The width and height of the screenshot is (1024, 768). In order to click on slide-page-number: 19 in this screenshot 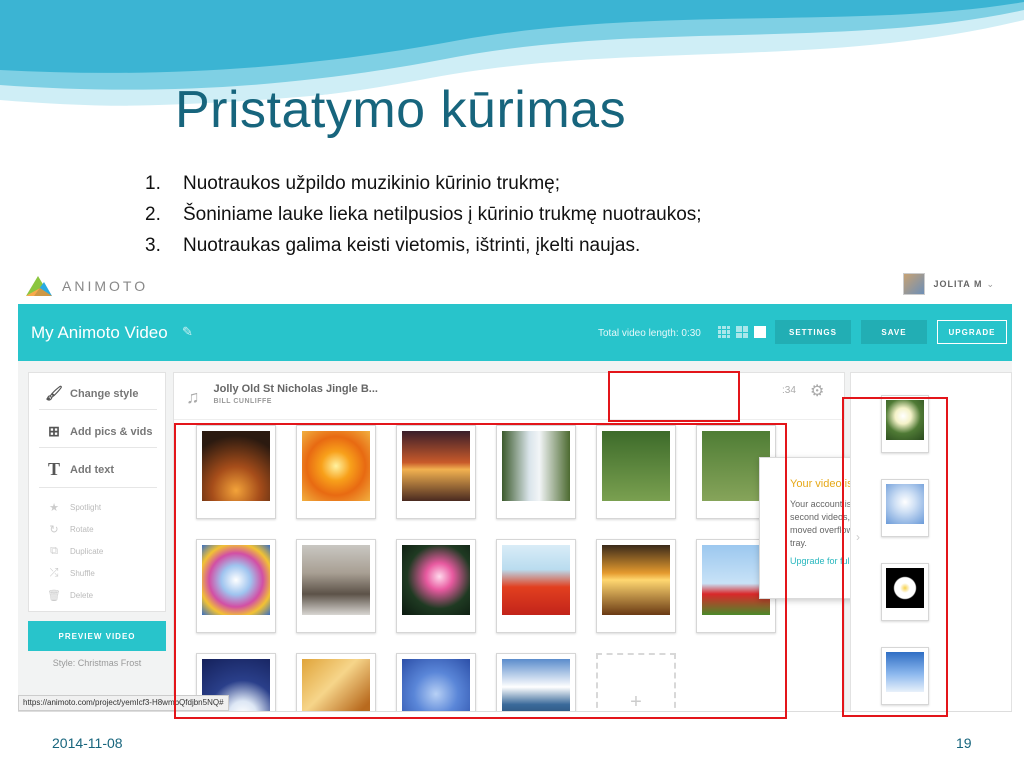, I will do `click(964, 743)`.